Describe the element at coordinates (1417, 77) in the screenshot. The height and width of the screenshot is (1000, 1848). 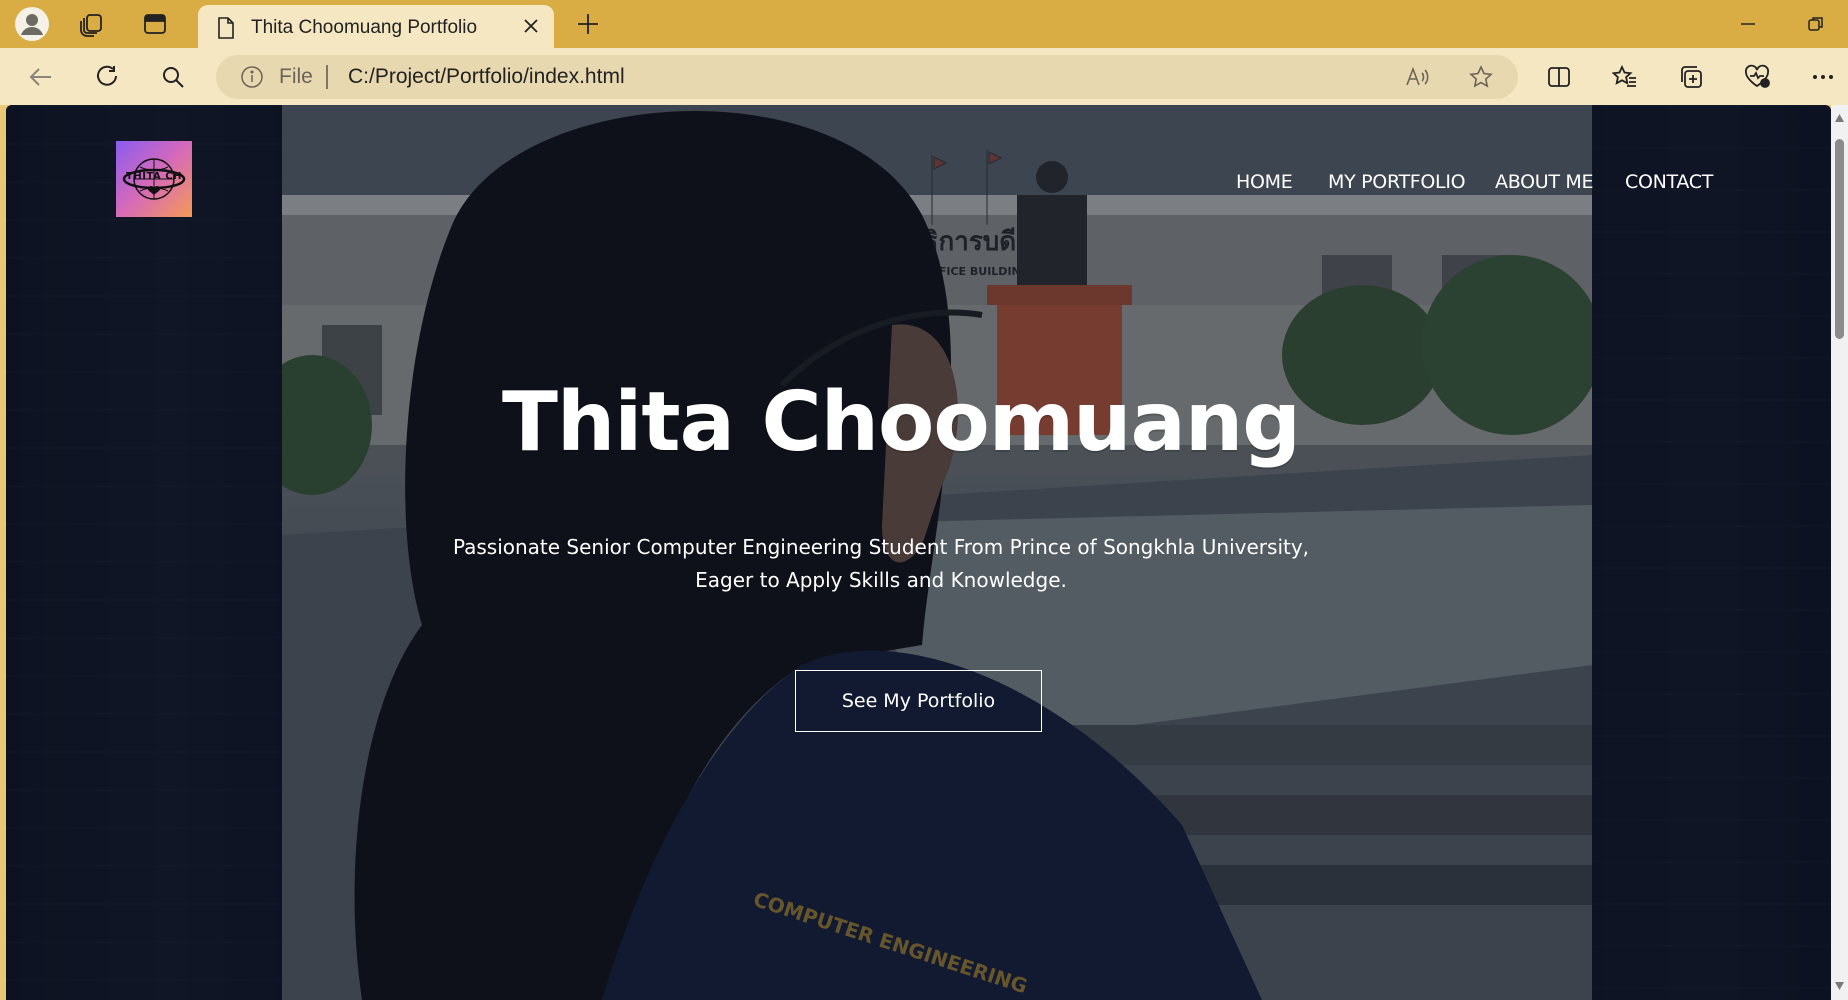
I see `read-aloud-icon` at that location.